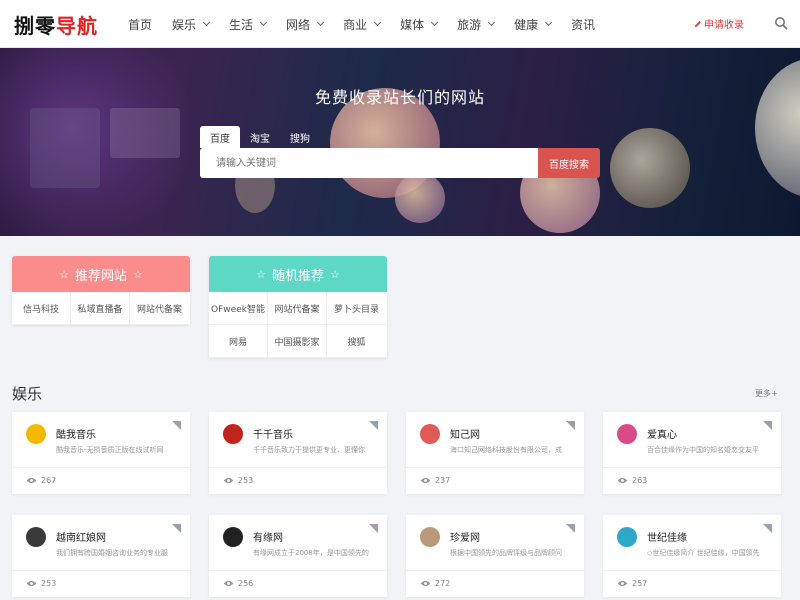  Describe the element at coordinates (526, 24) in the screenshot. I see `nav-item-label: 健康` at that location.